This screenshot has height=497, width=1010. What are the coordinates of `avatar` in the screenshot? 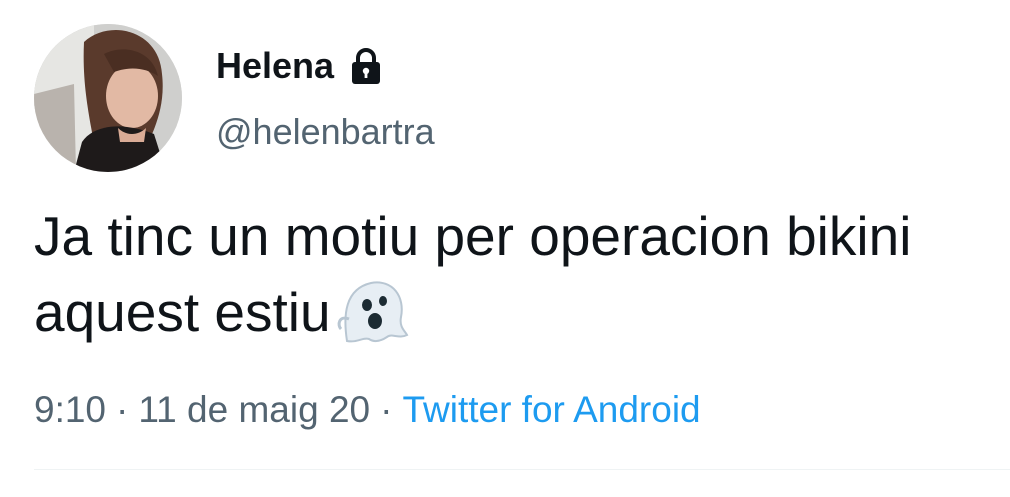 It's located at (108, 98).